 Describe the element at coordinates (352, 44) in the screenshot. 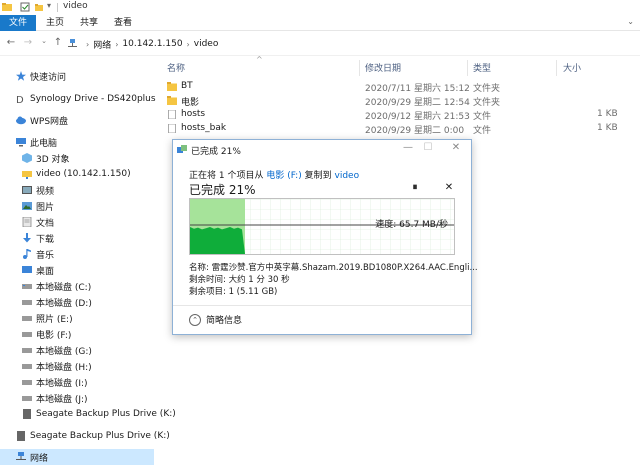

I see `address-path: › 网络 › 10.142.1.150 › video` at that location.